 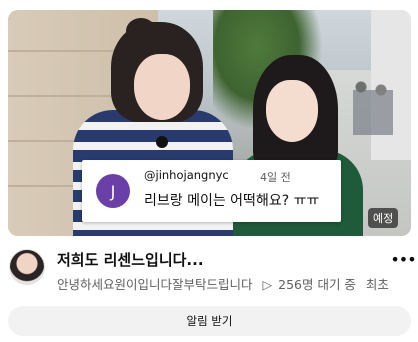 I want to click on person-right-face, so click(x=292, y=111).